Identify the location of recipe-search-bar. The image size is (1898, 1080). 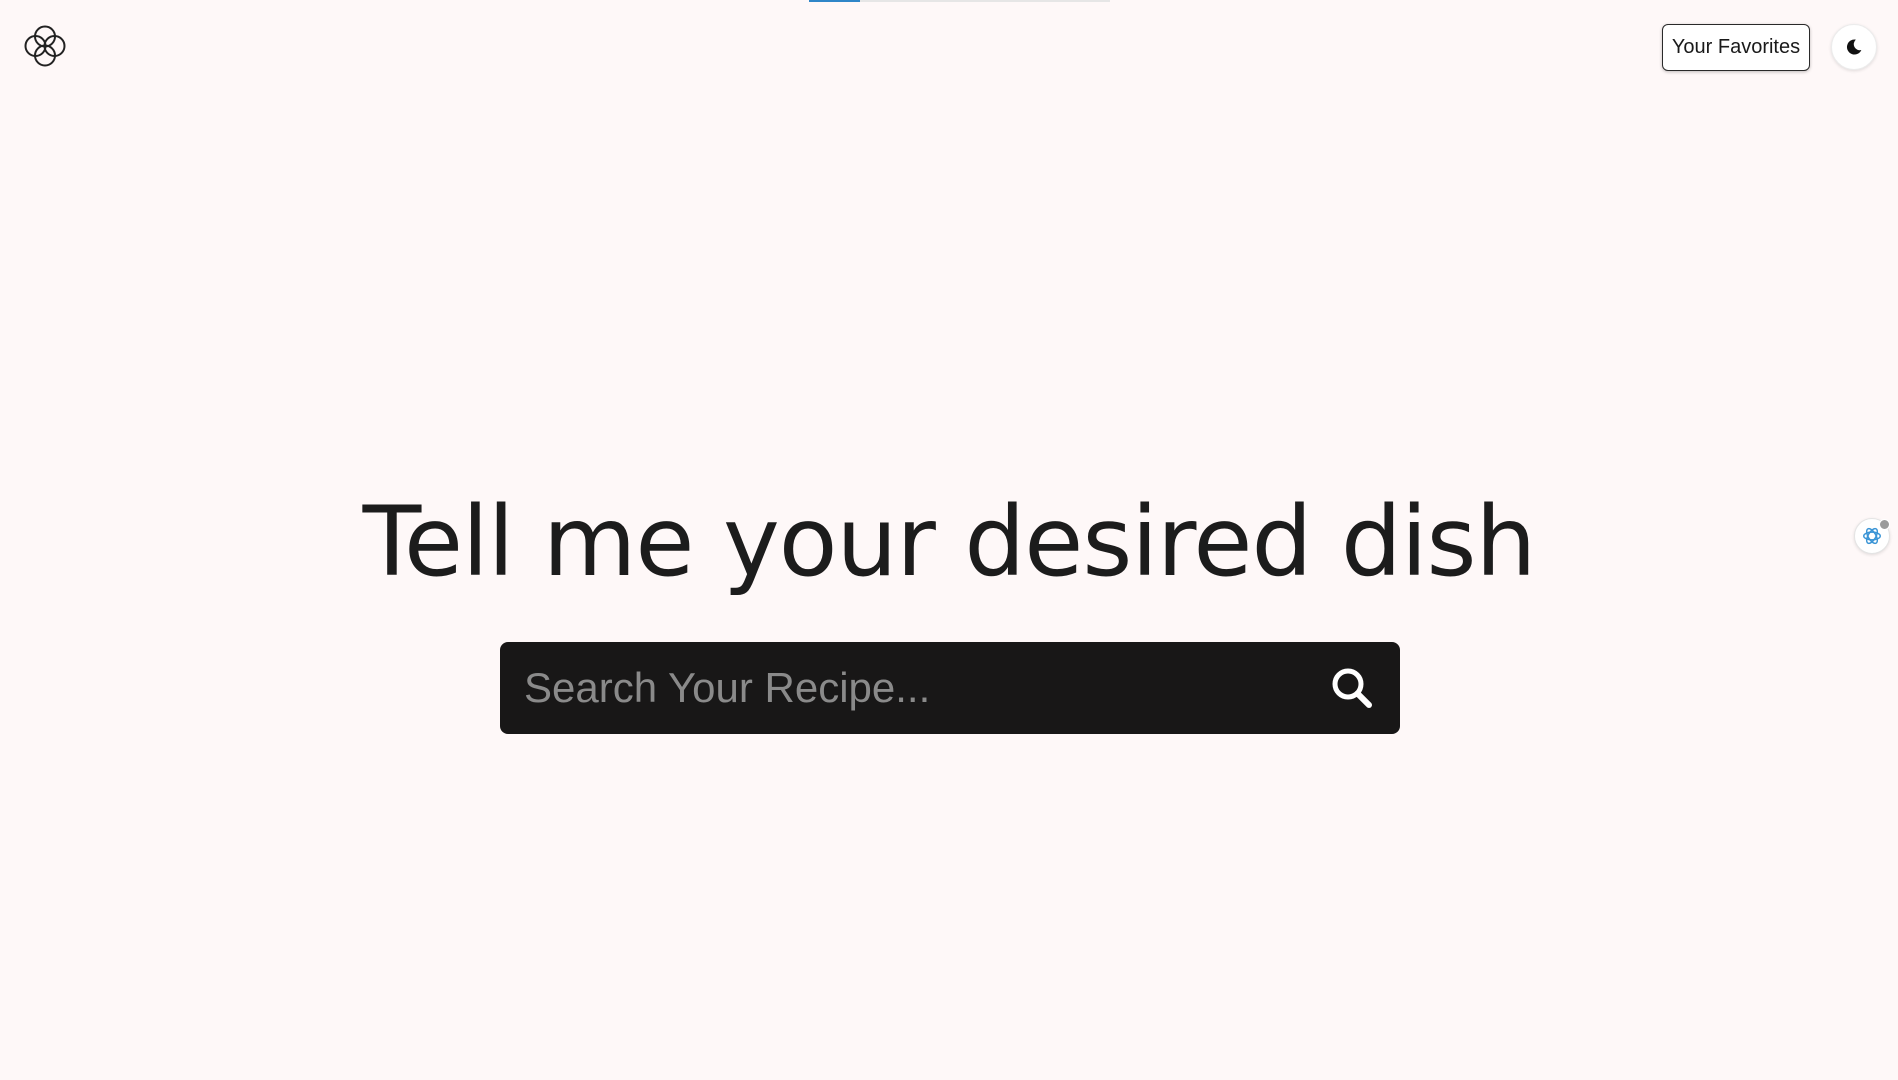
(950, 688).